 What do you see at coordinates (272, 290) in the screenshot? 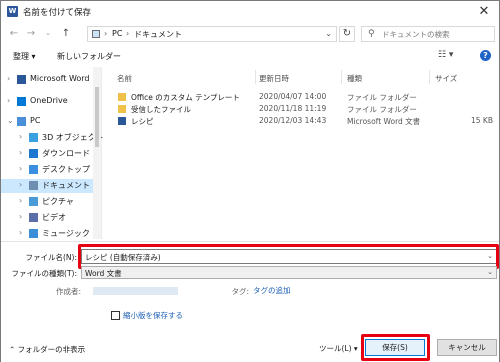
I see `add-tags-link: タグの追加` at bounding box center [272, 290].